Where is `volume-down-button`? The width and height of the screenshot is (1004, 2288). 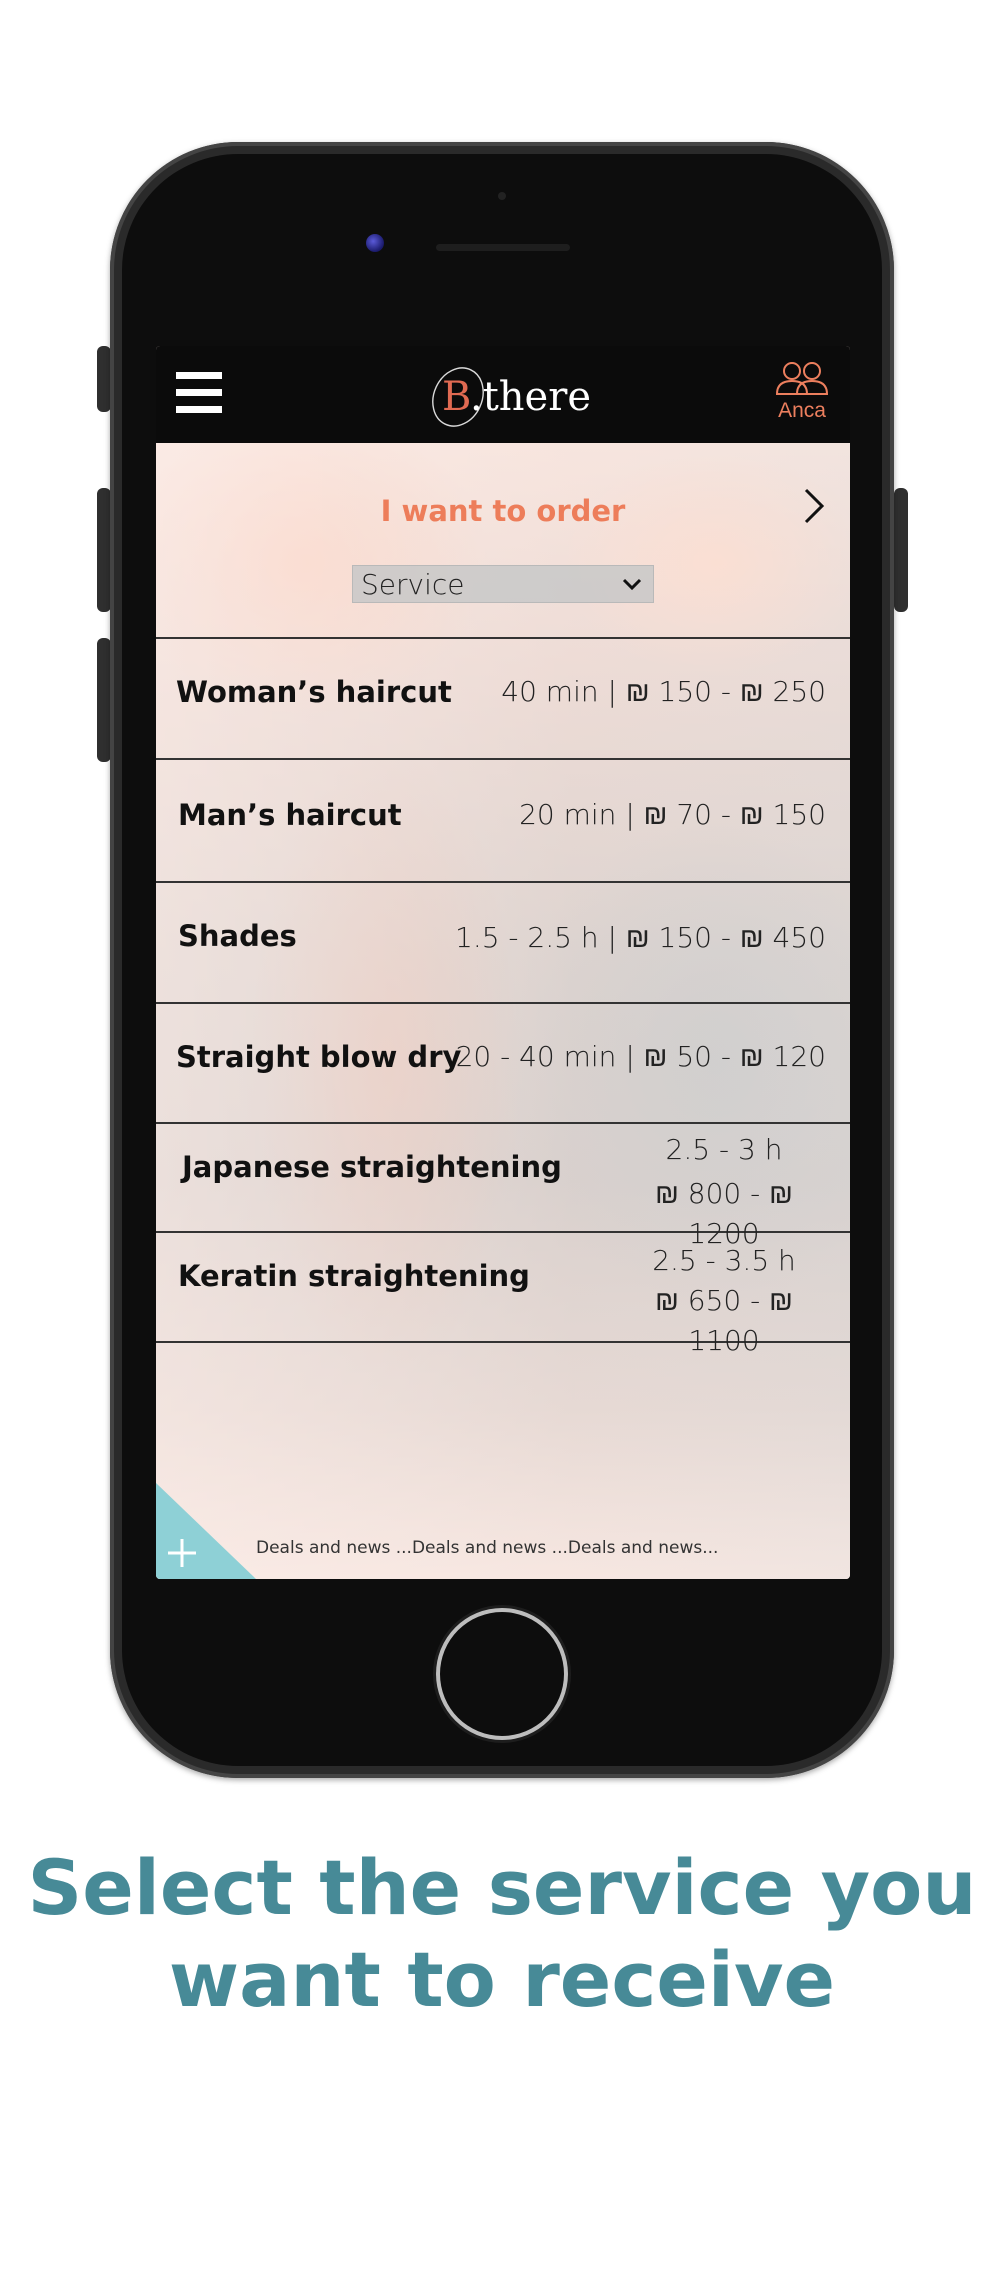 volume-down-button is located at coordinates (104, 700).